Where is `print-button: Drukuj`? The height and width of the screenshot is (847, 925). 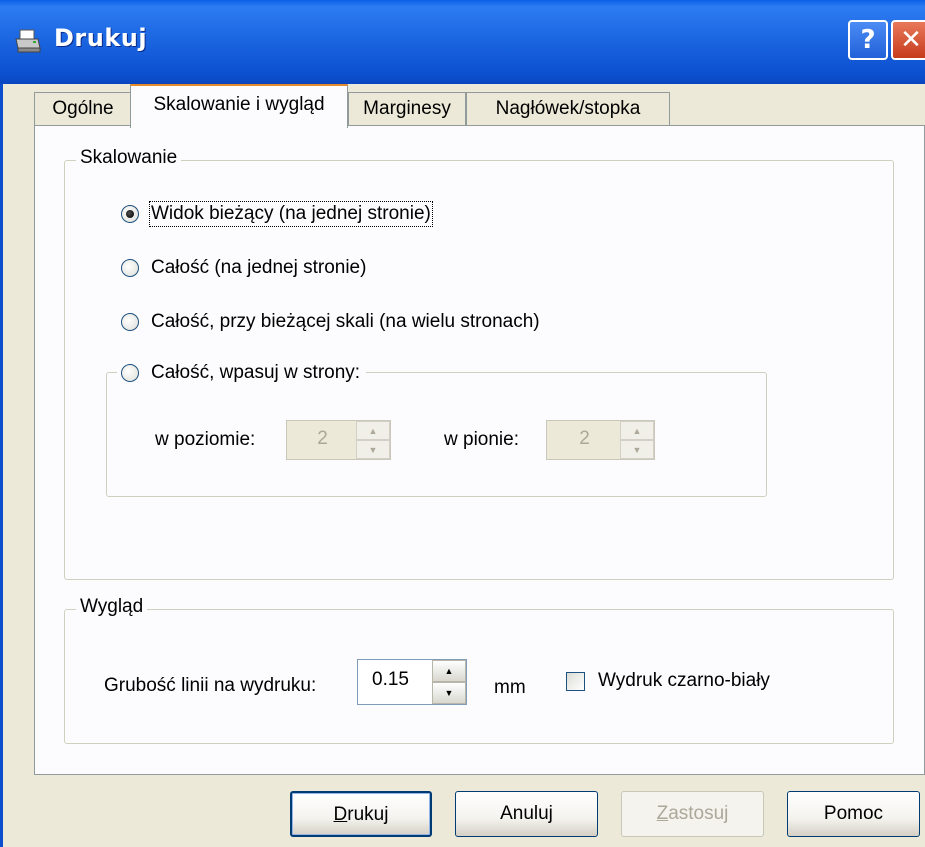
print-button: Drukuj is located at coordinates (361, 814).